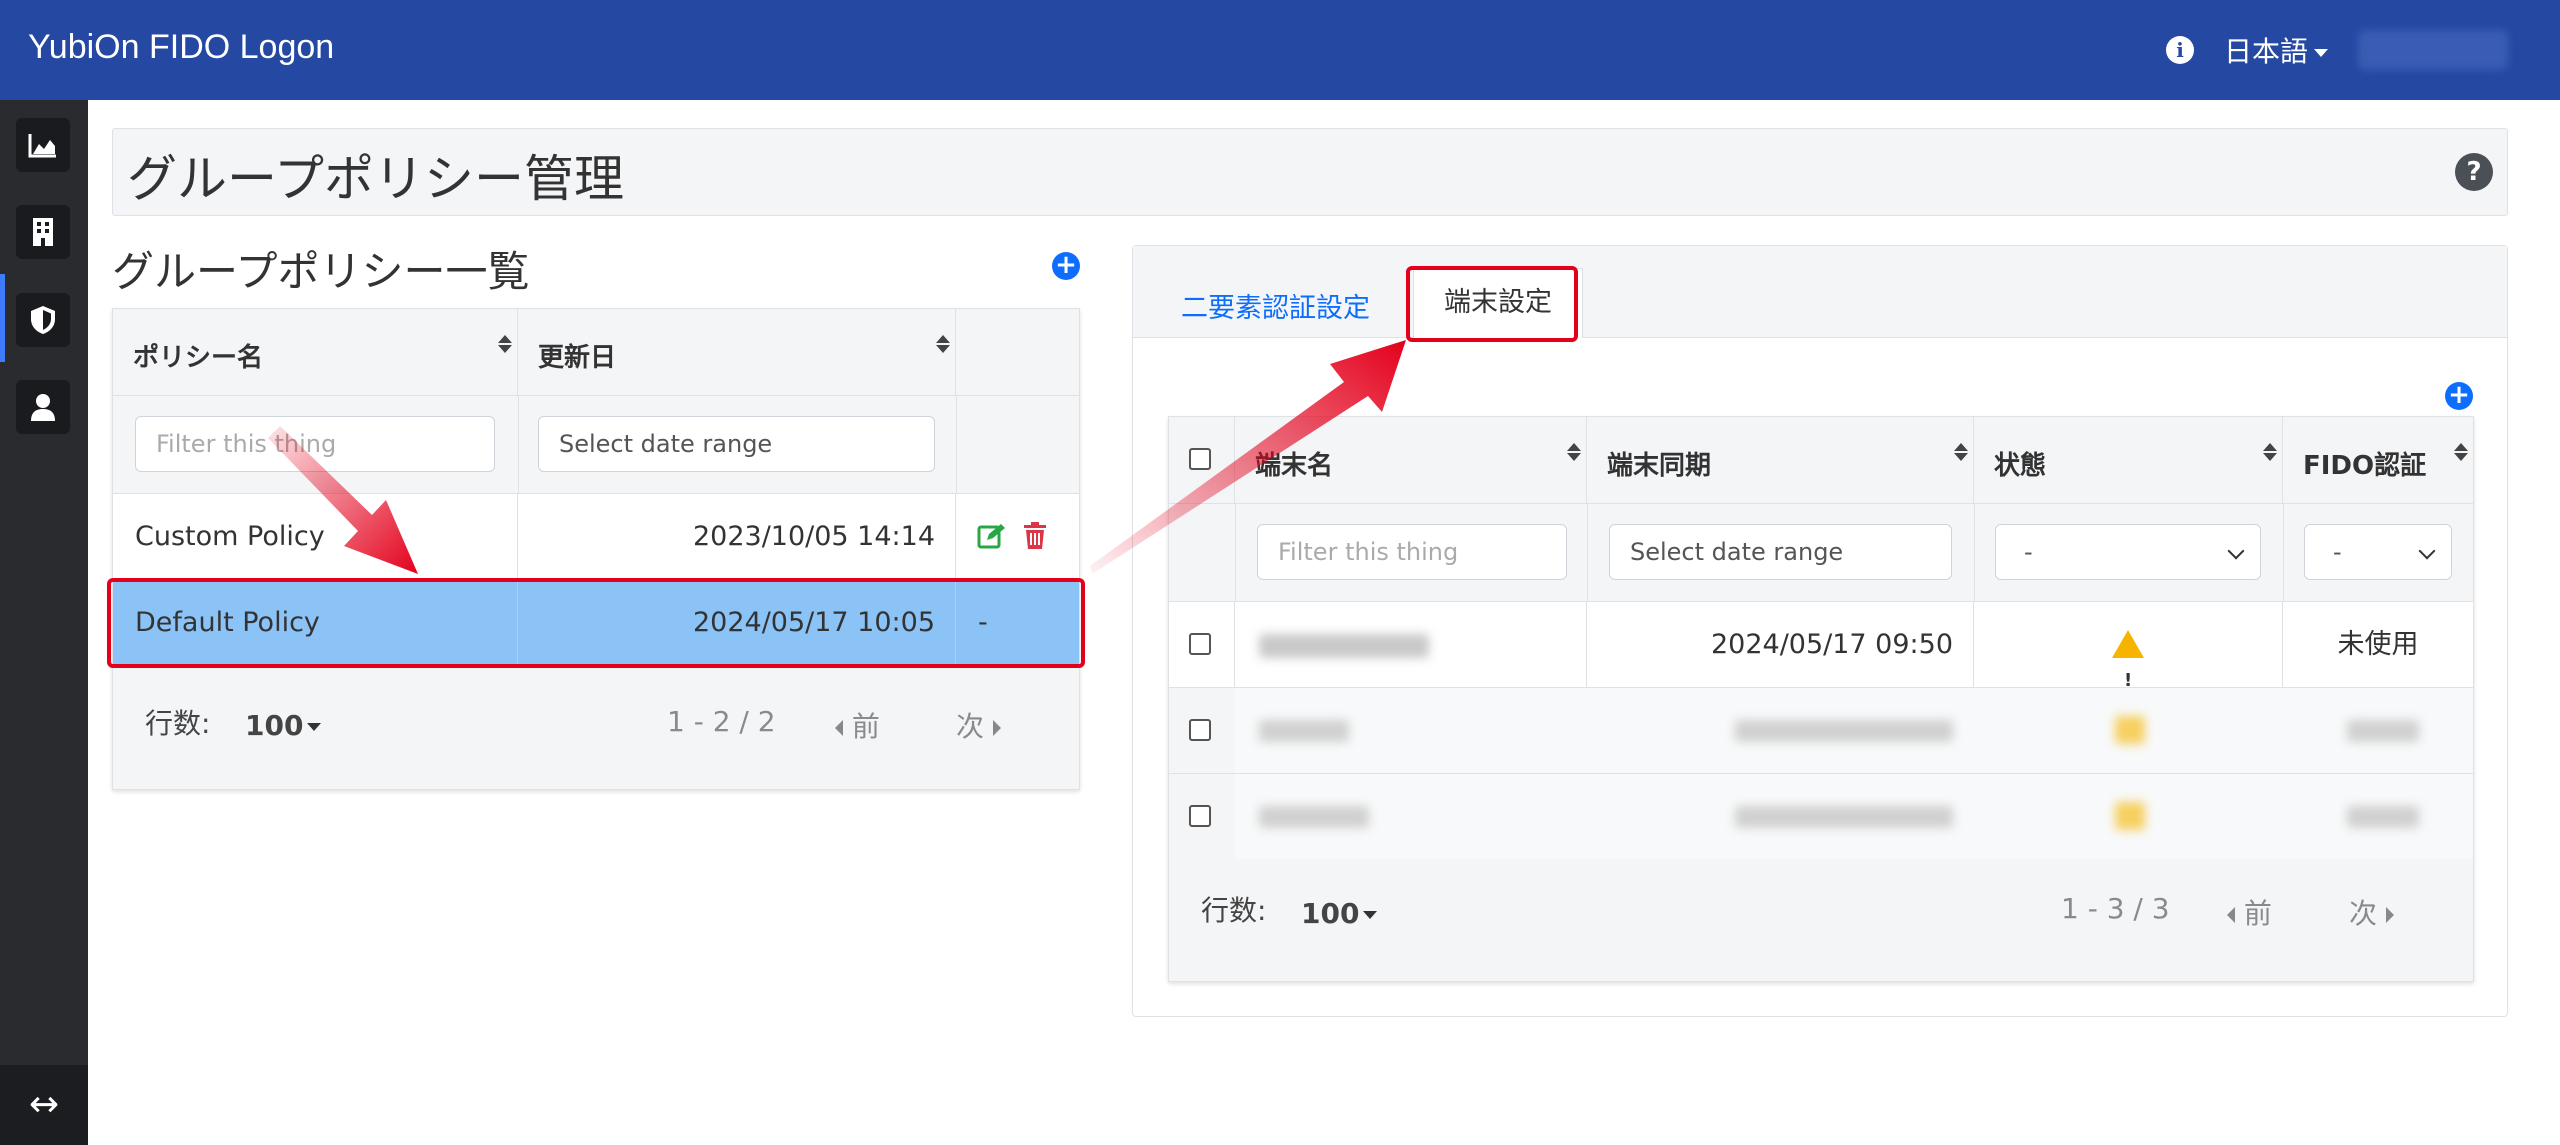  Describe the element at coordinates (837, 457) in the screenshot. I see `annotation-arrows` at that location.